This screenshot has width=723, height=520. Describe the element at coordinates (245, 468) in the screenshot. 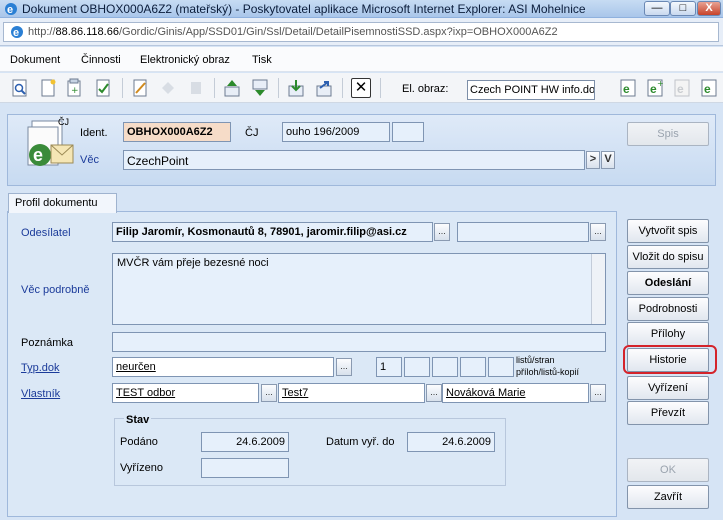

I see `vyrizeno-field` at that location.